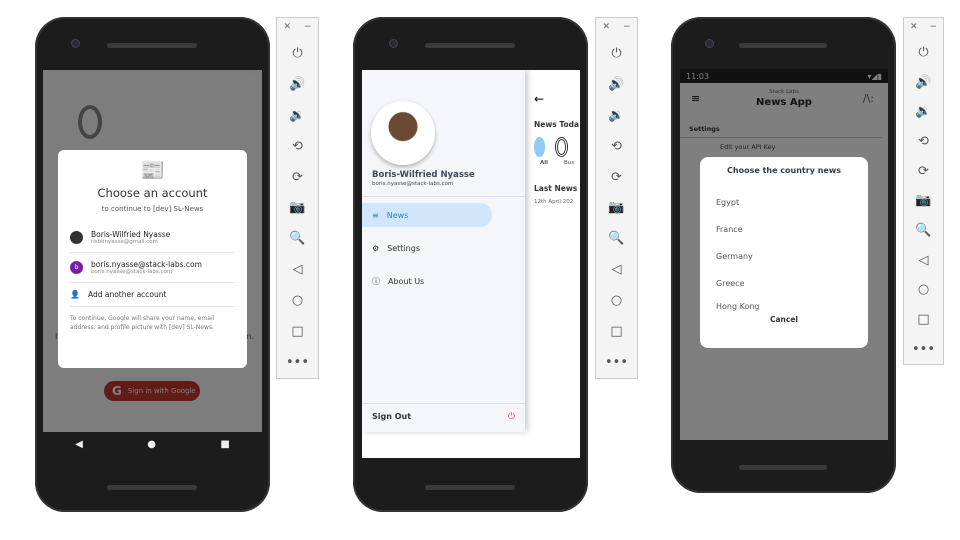 The height and width of the screenshot is (540, 960). Describe the element at coordinates (75, 294) in the screenshot. I see `add-person-icon: 👤` at that location.